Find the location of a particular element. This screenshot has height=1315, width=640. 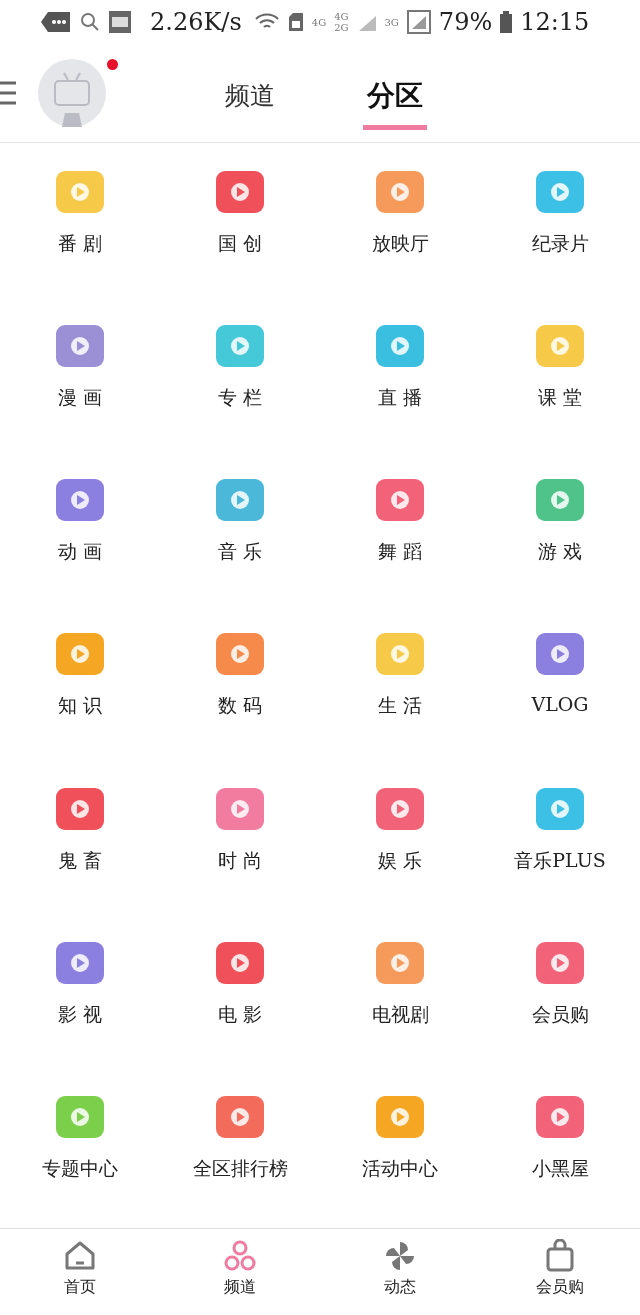

avatar is located at coordinates (72, 93).